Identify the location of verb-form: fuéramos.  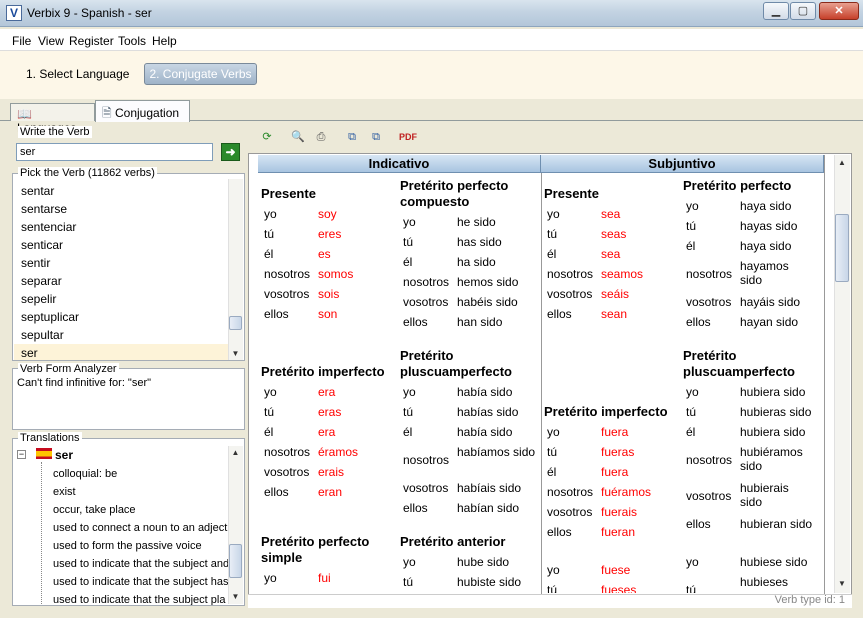
(626, 492).